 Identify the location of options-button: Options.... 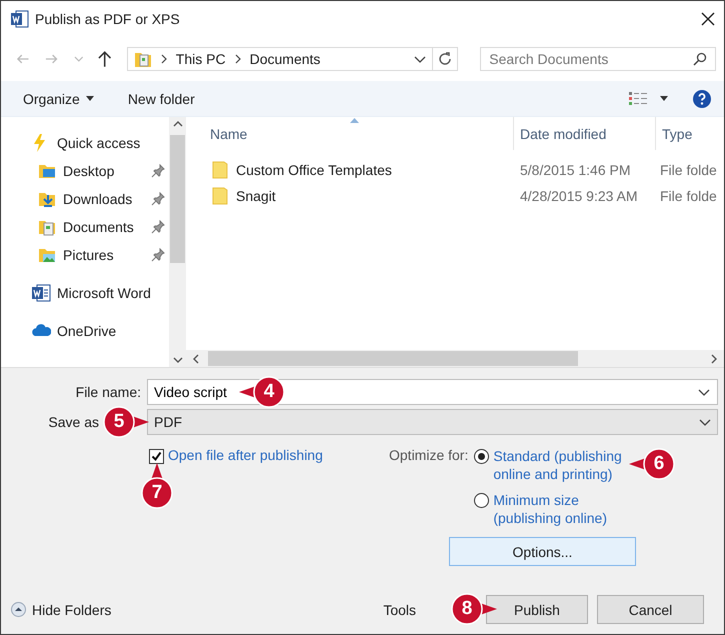
(542, 551).